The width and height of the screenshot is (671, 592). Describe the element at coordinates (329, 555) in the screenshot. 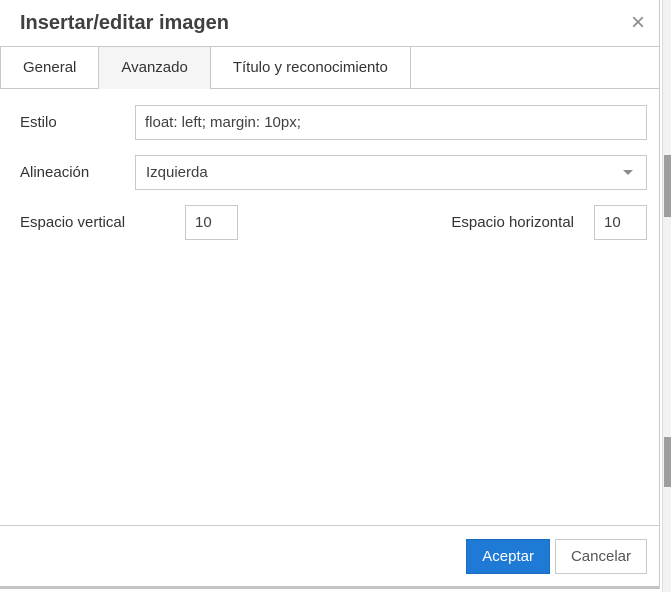

I see `dialog-footer: Aceptar Cancelar` at that location.